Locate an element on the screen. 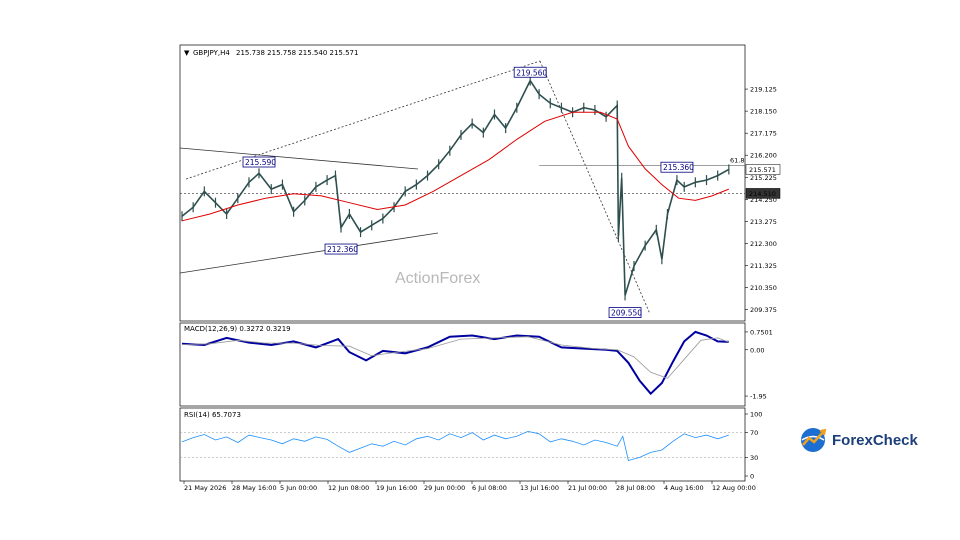  price-tick-label: 210.350 is located at coordinates (763, 288).